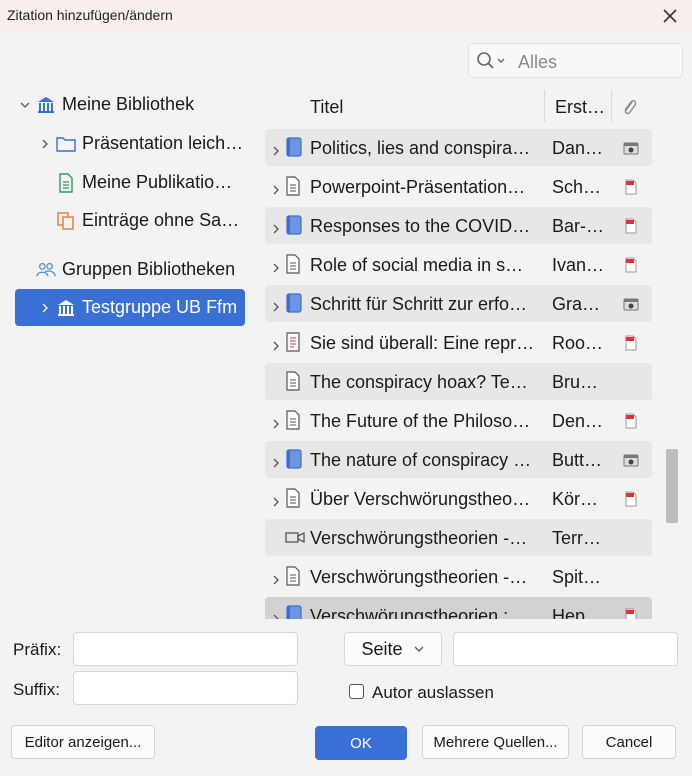  I want to click on tree-item-testgruppe: Testgruppe UB Ffm, so click(130, 307).